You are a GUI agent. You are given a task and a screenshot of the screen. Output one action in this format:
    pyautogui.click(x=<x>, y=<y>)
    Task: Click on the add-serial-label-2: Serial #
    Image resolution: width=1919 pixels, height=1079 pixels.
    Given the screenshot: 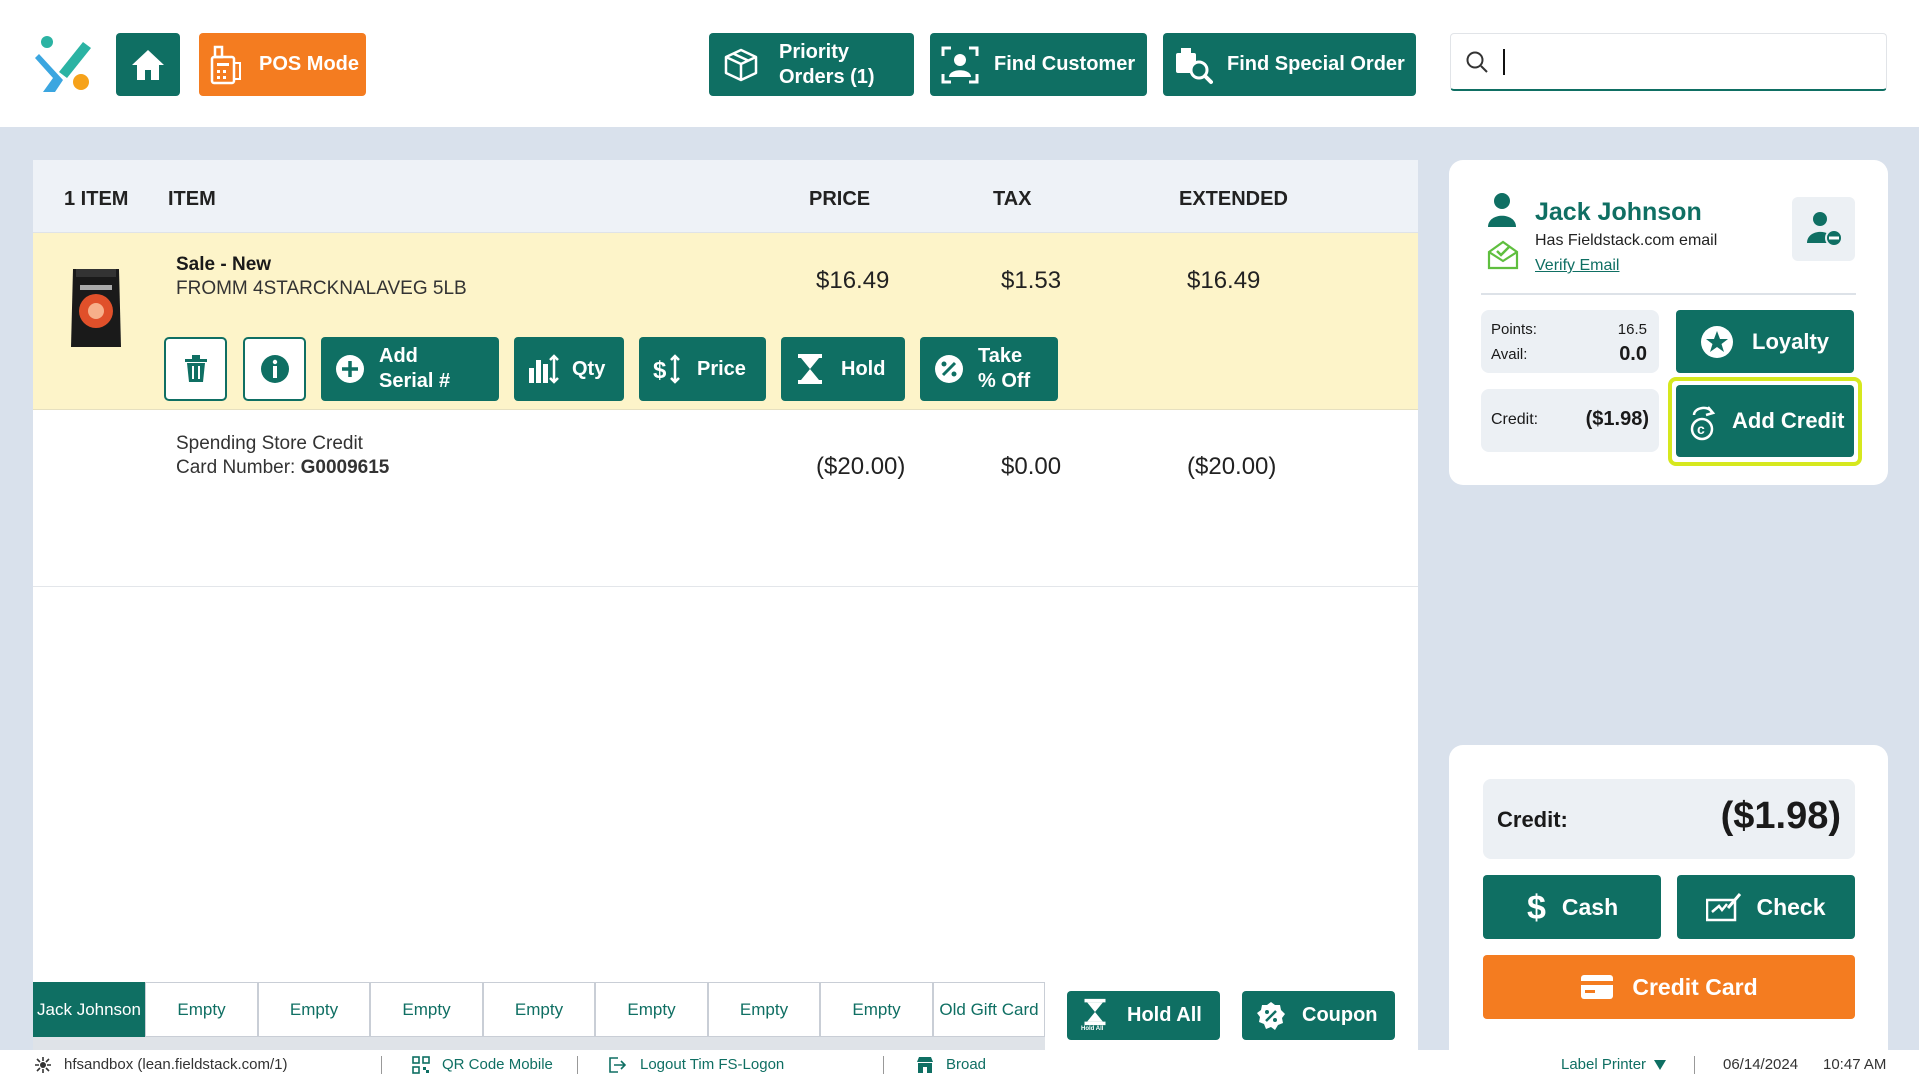 What is the action you would take?
    pyautogui.click(x=415, y=381)
    